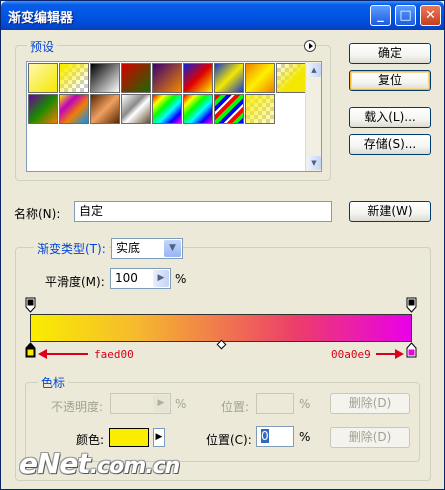 The height and width of the screenshot is (490, 445). What do you see at coordinates (235, 407) in the screenshot?
I see `opacity-location-label: 位置:` at bounding box center [235, 407].